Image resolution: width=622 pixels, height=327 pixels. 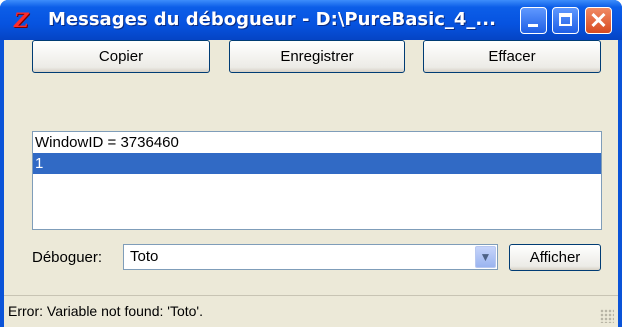 What do you see at coordinates (533, 25) in the screenshot?
I see `minimize-icon` at bounding box center [533, 25].